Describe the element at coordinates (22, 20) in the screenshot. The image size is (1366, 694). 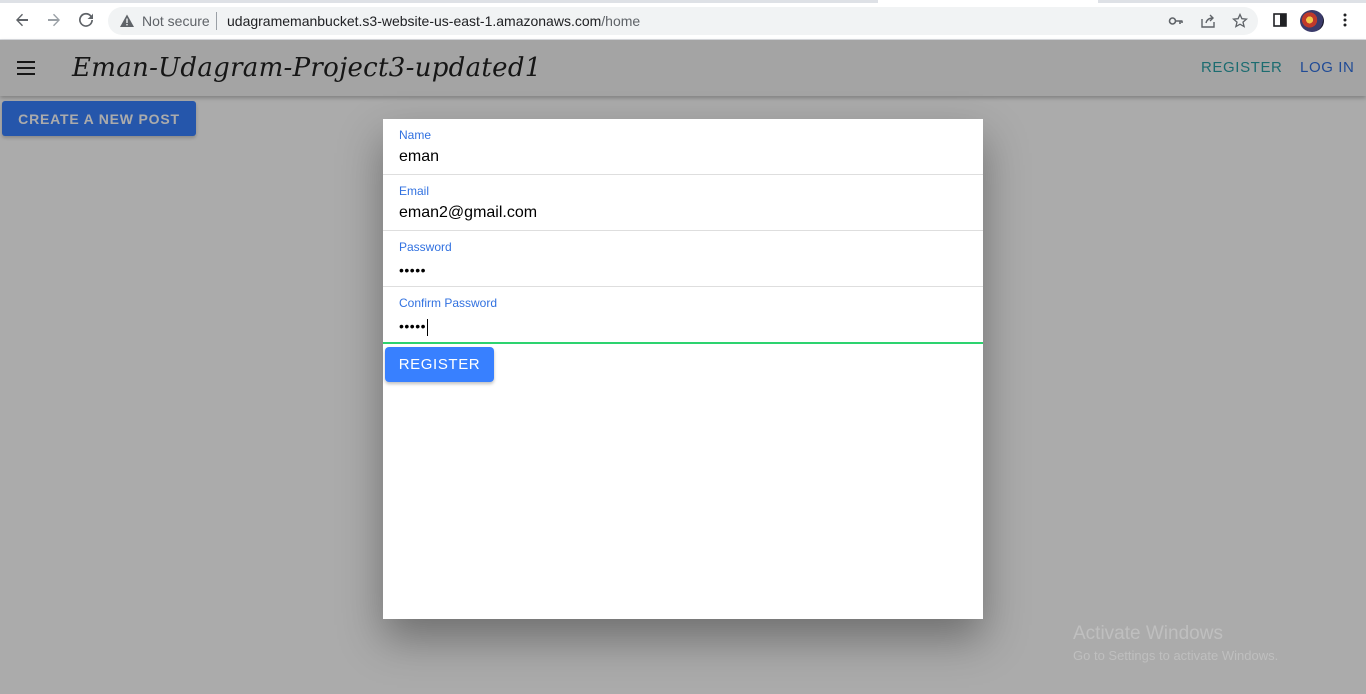
I see `back-arrow-icon` at that location.